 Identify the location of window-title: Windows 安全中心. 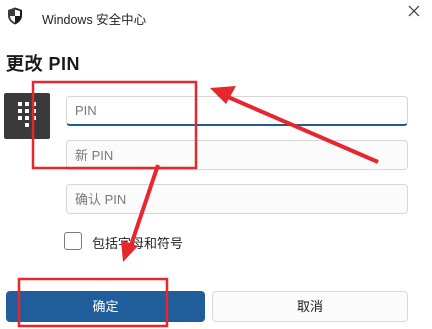
(94, 20).